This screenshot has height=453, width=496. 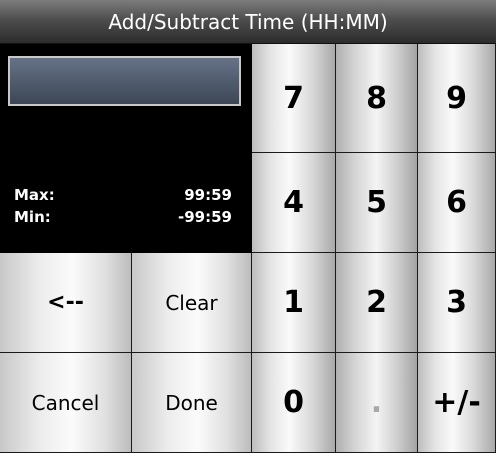 I want to click on key-2-button: 2, so click(x=377, y=303).